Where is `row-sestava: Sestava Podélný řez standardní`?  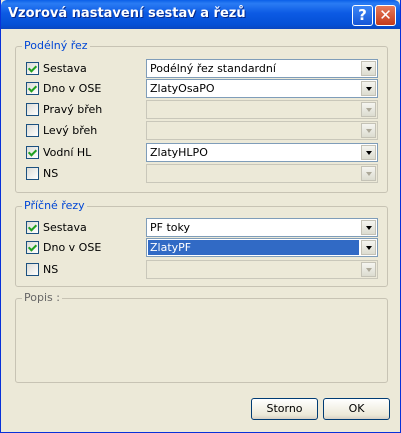
row-sestava: Sestava Podélný řez standardní is located at coordinates (202, 69).